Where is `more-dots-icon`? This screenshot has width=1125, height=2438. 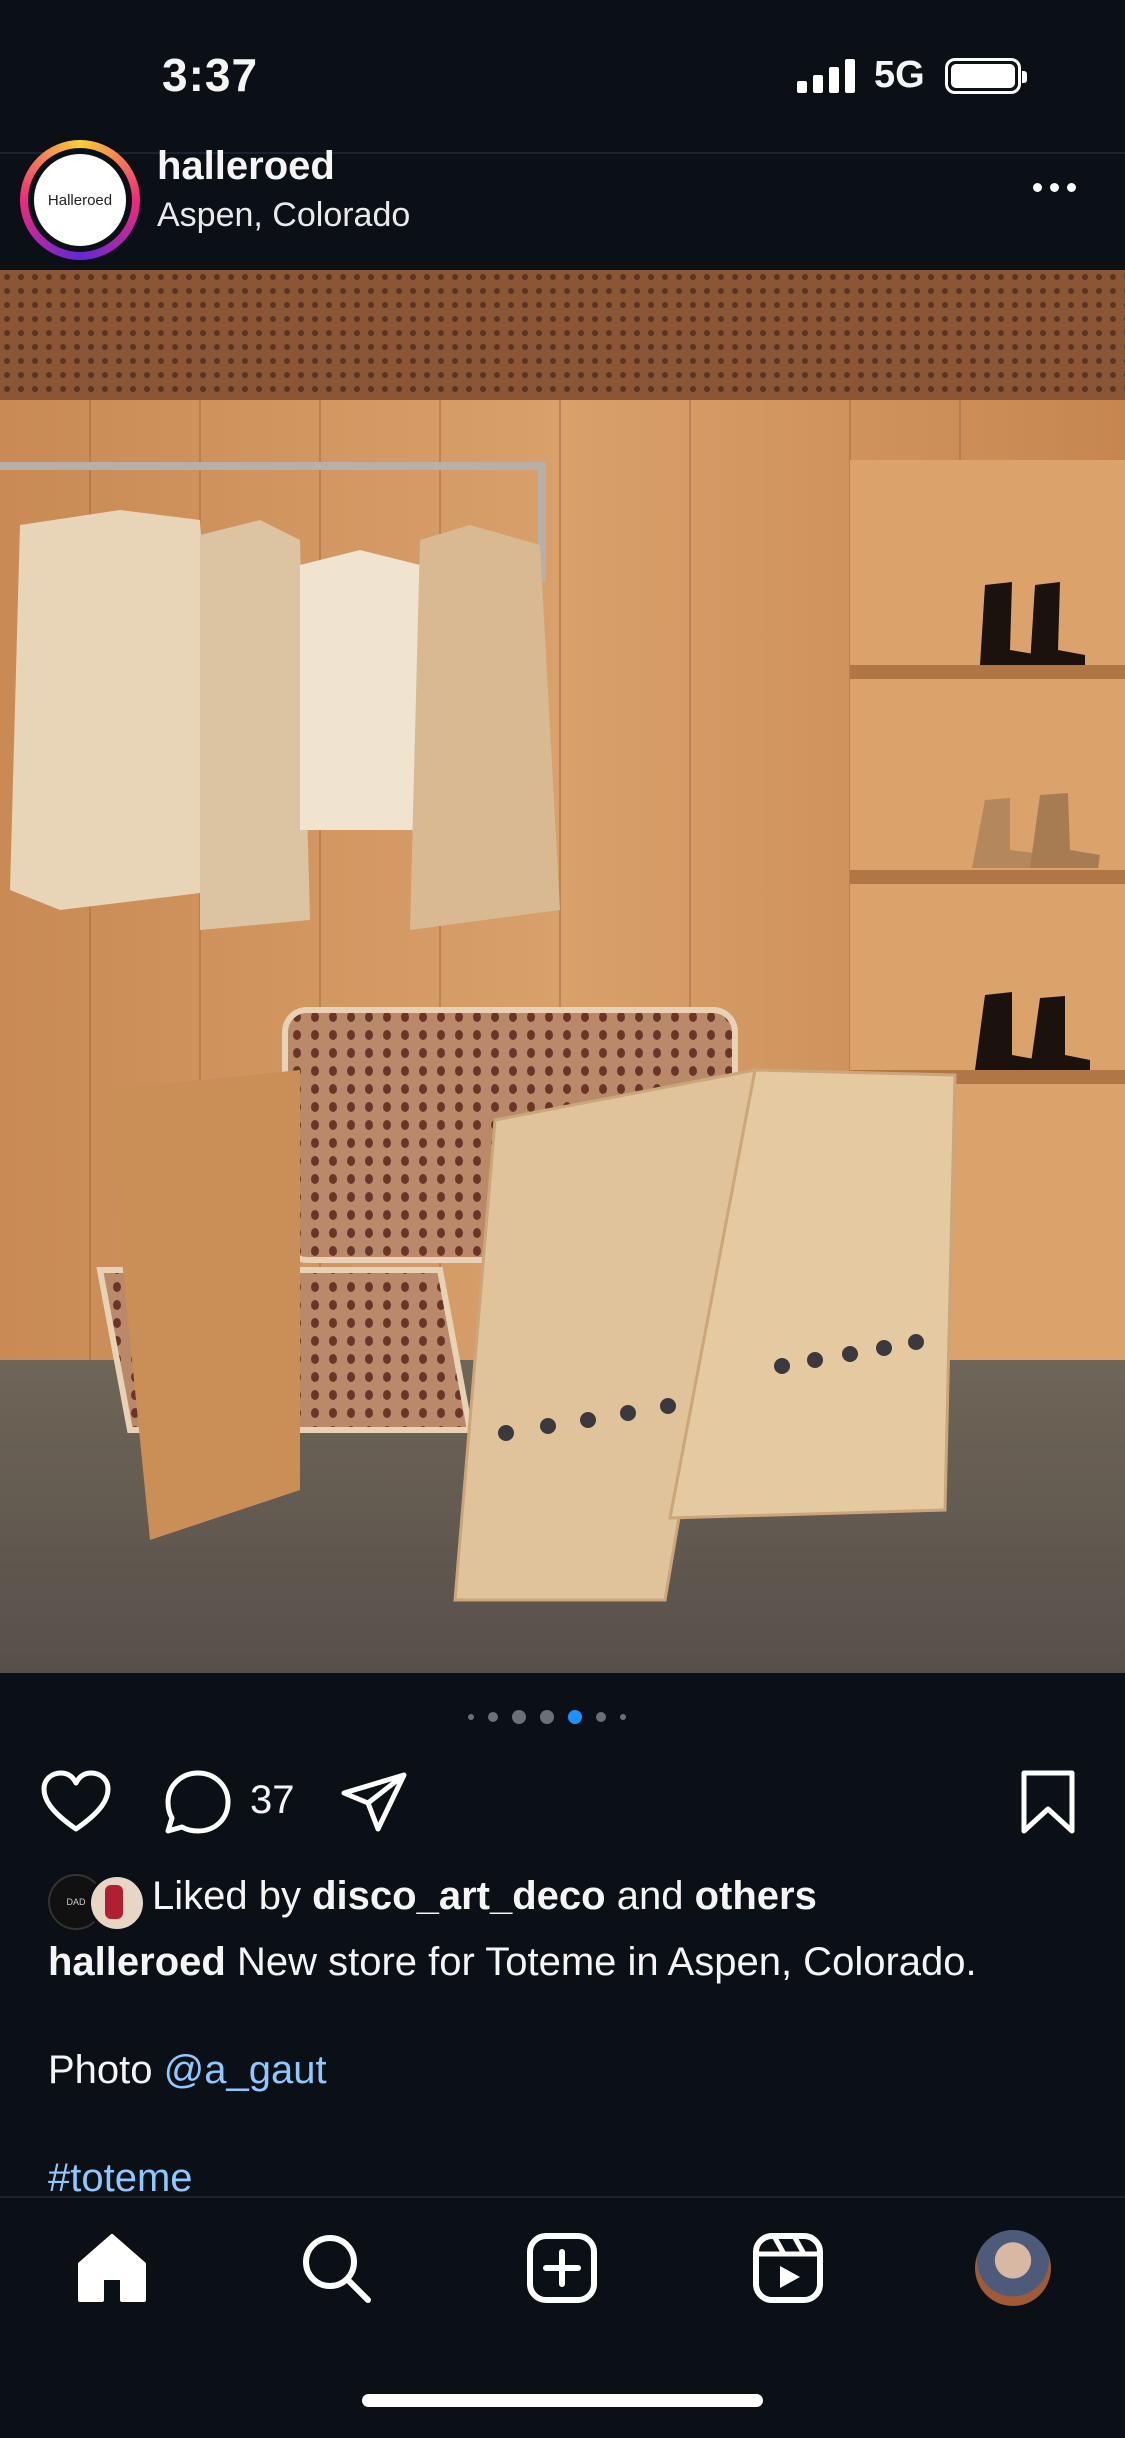
more-dots-icon is located at coordinates (1054, 187).